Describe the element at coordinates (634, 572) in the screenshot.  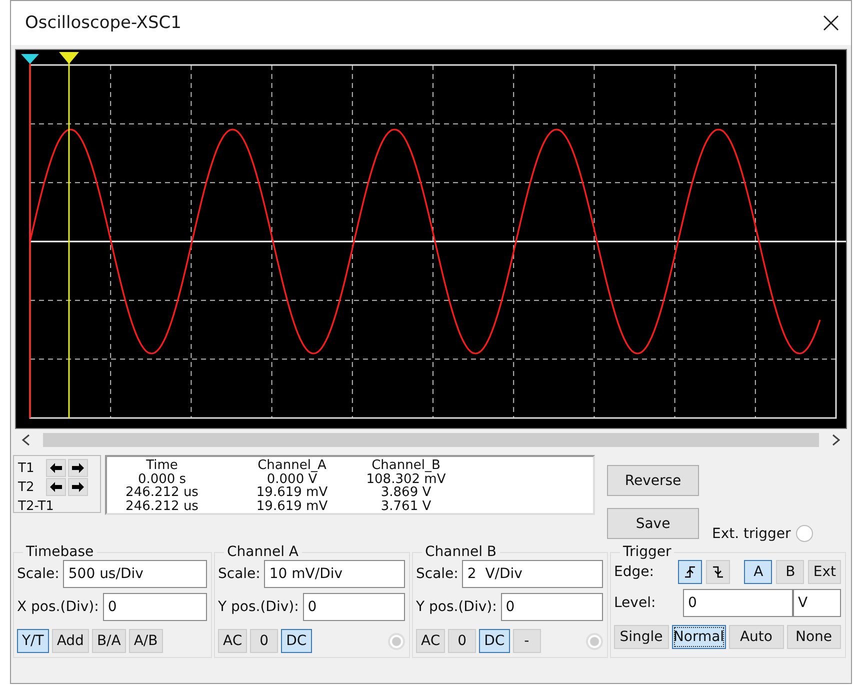
I see `field-label: Edge:` at that location.